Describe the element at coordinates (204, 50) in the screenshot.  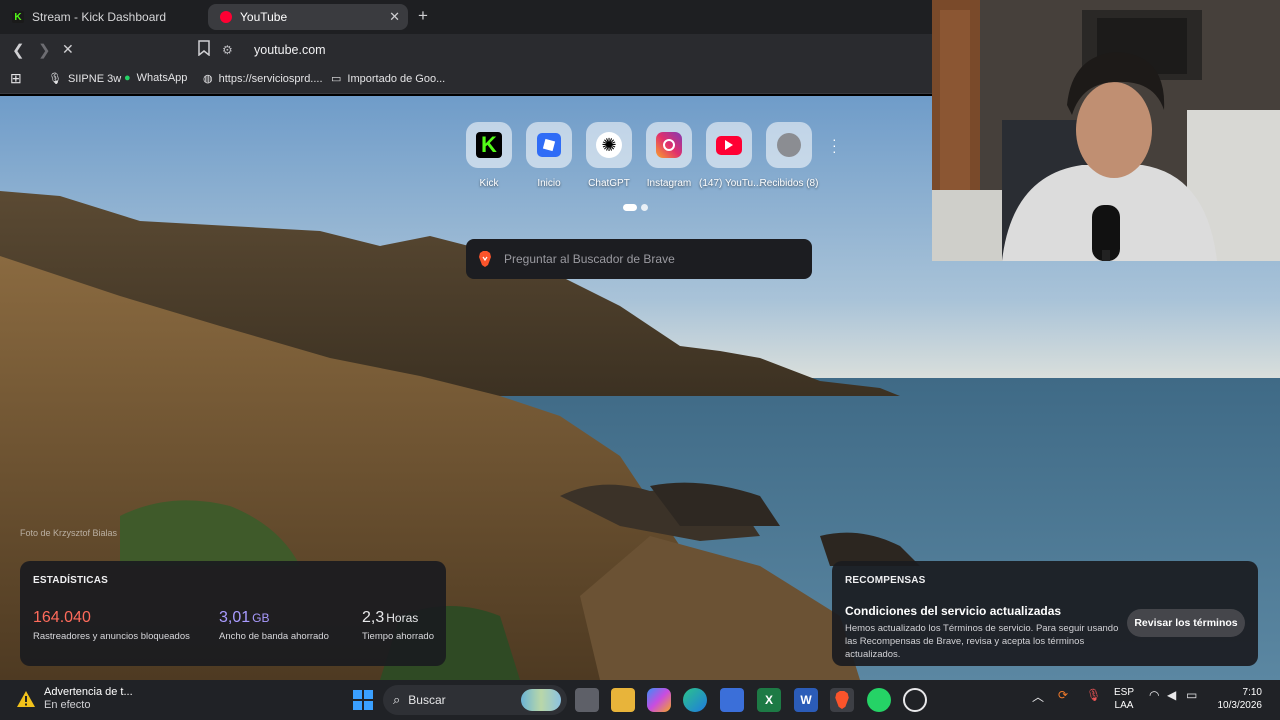
I see `bookmark-icon` at that location.